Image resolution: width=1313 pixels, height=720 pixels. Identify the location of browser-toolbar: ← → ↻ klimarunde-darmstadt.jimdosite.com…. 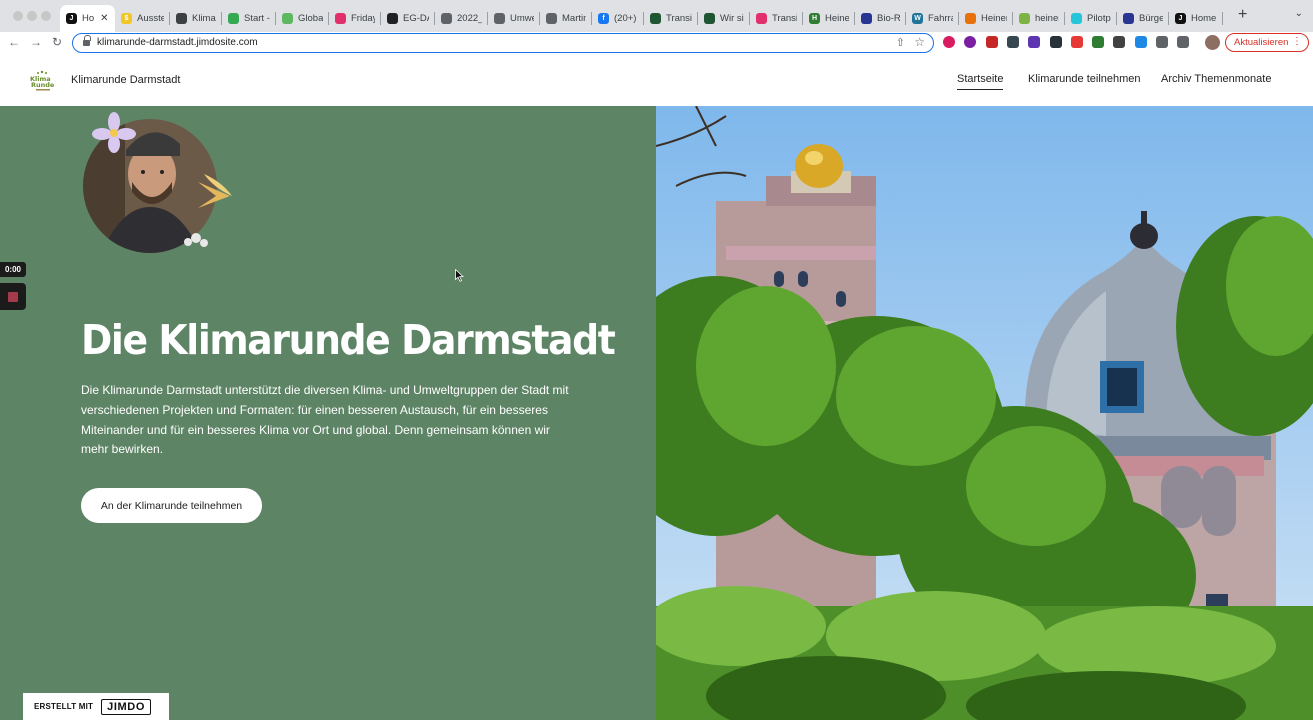
(656, 43).